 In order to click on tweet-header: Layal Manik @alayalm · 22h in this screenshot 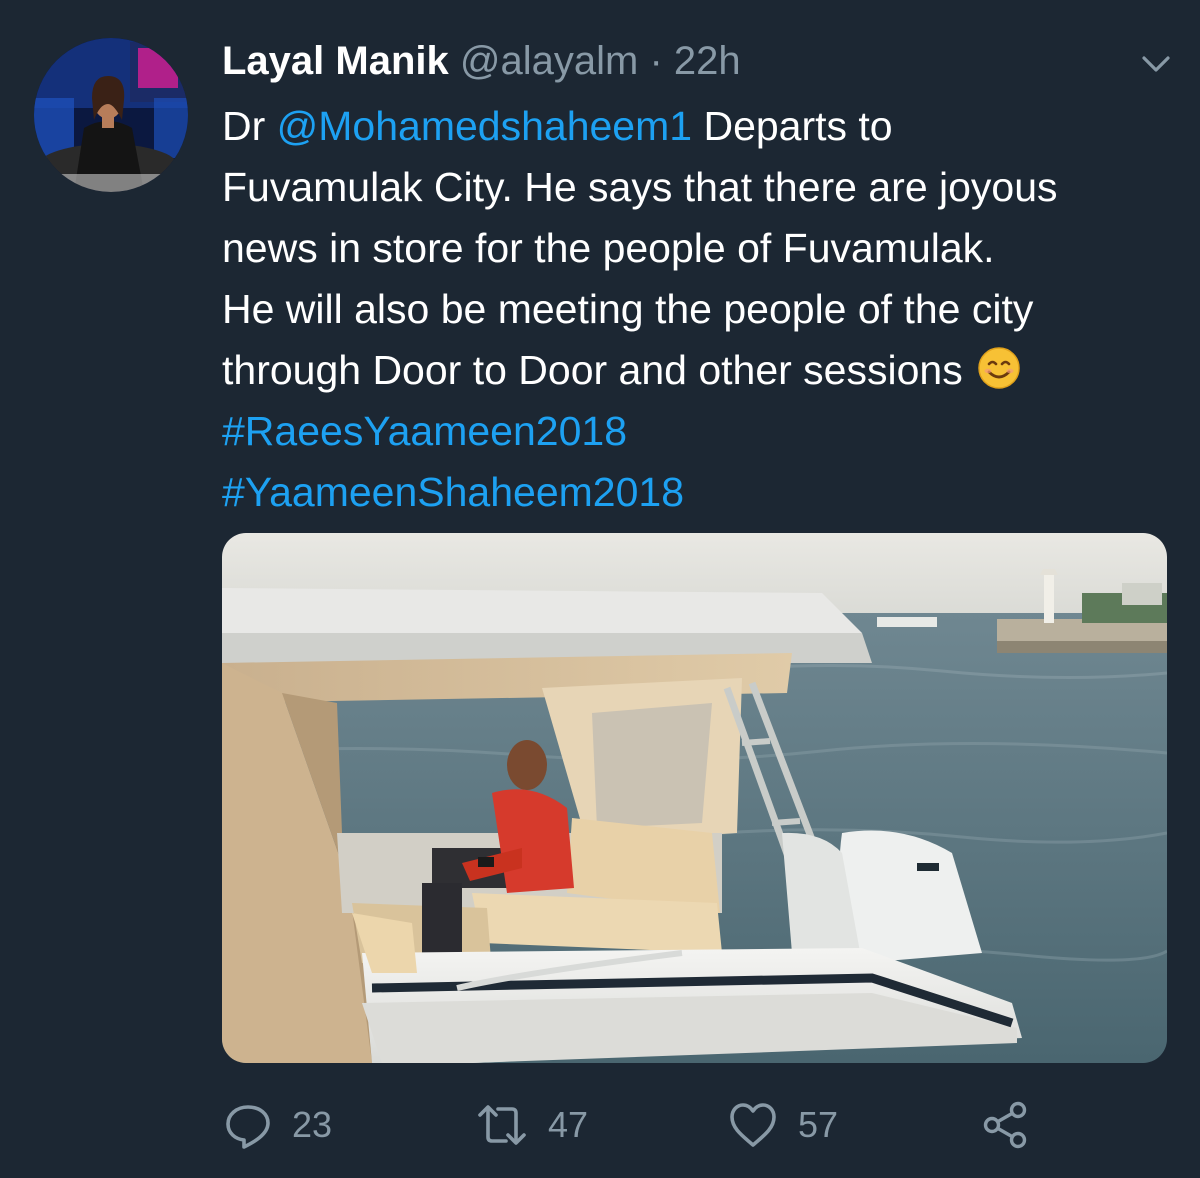, I will do `click(481, 61)`.